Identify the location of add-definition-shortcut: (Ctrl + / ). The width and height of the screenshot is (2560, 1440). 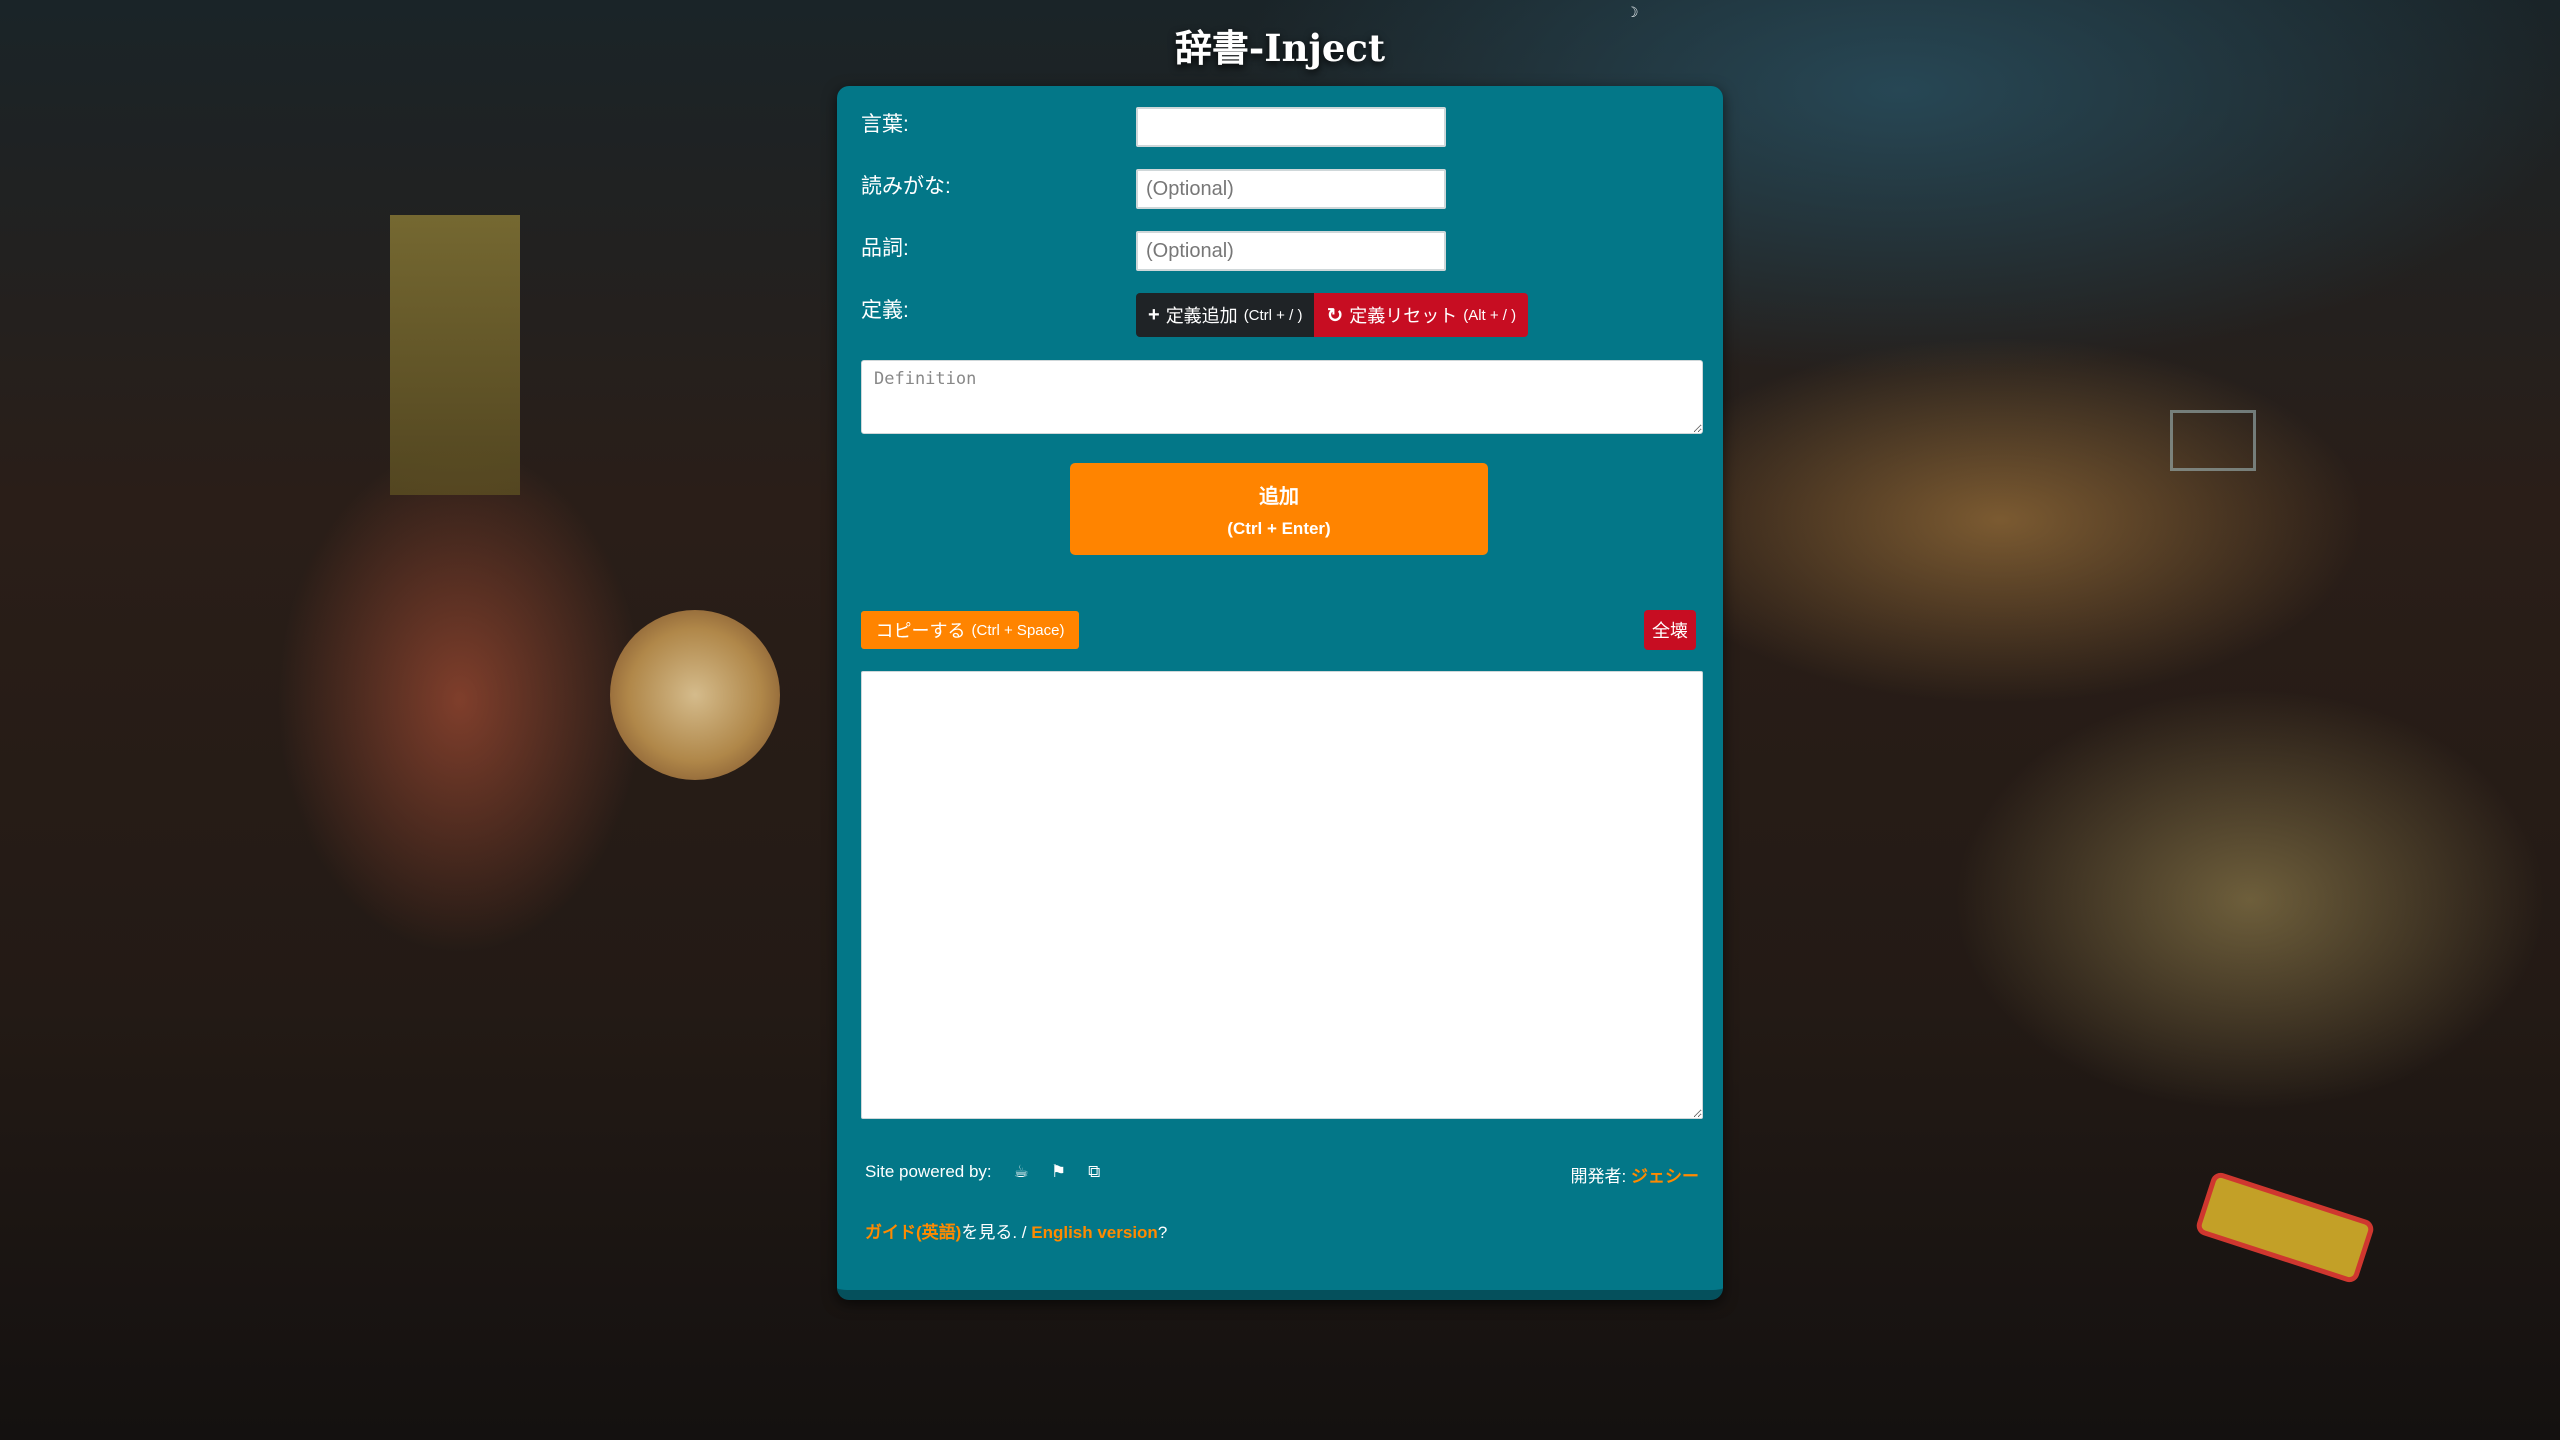
(1273, 315).